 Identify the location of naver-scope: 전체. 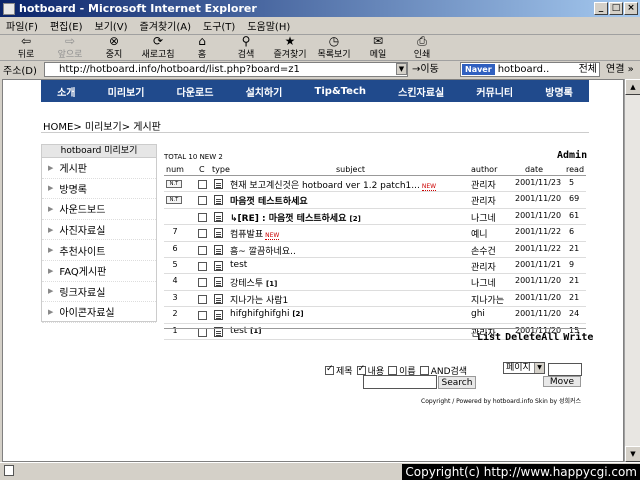
(588, 69).